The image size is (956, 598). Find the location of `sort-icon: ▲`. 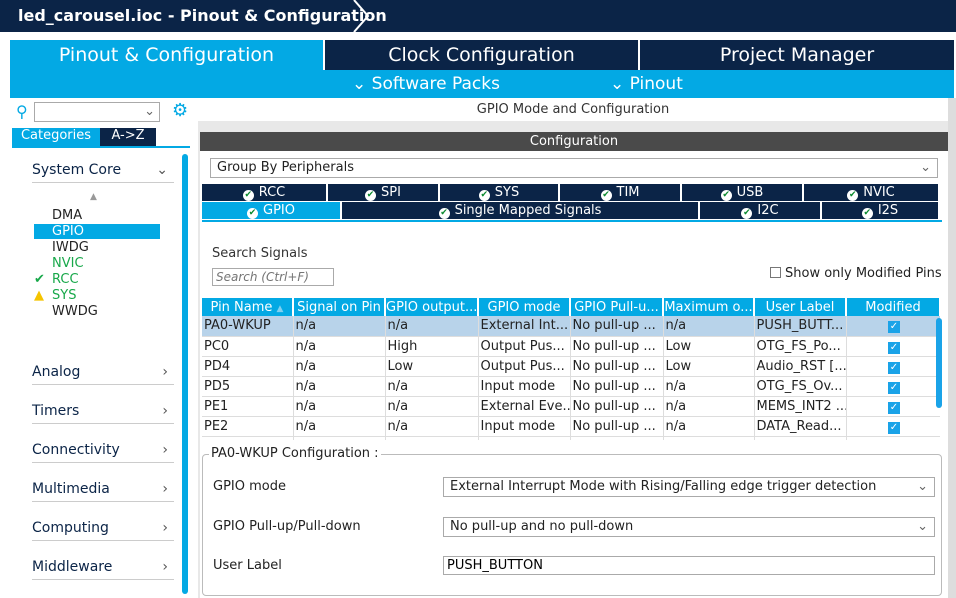

sort-icon: ▲ is located at coordinates (93, 197).